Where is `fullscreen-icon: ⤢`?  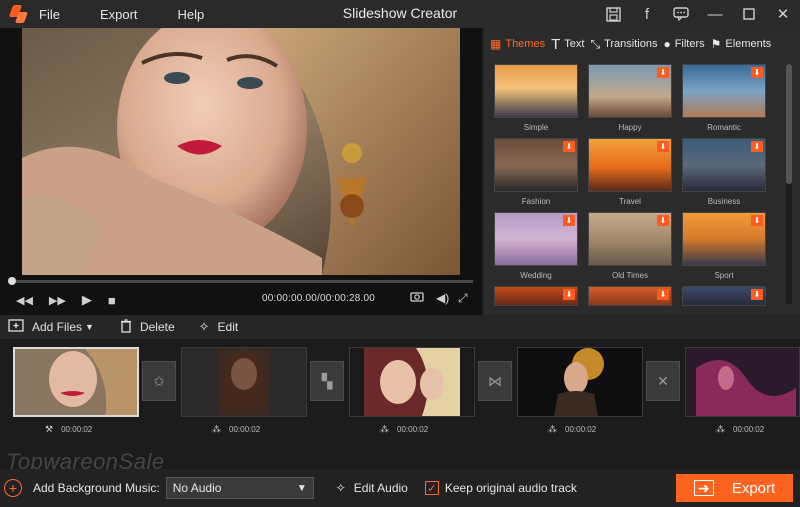 fullscreen-icon: ⤢ is located at coordinates (463, 298).